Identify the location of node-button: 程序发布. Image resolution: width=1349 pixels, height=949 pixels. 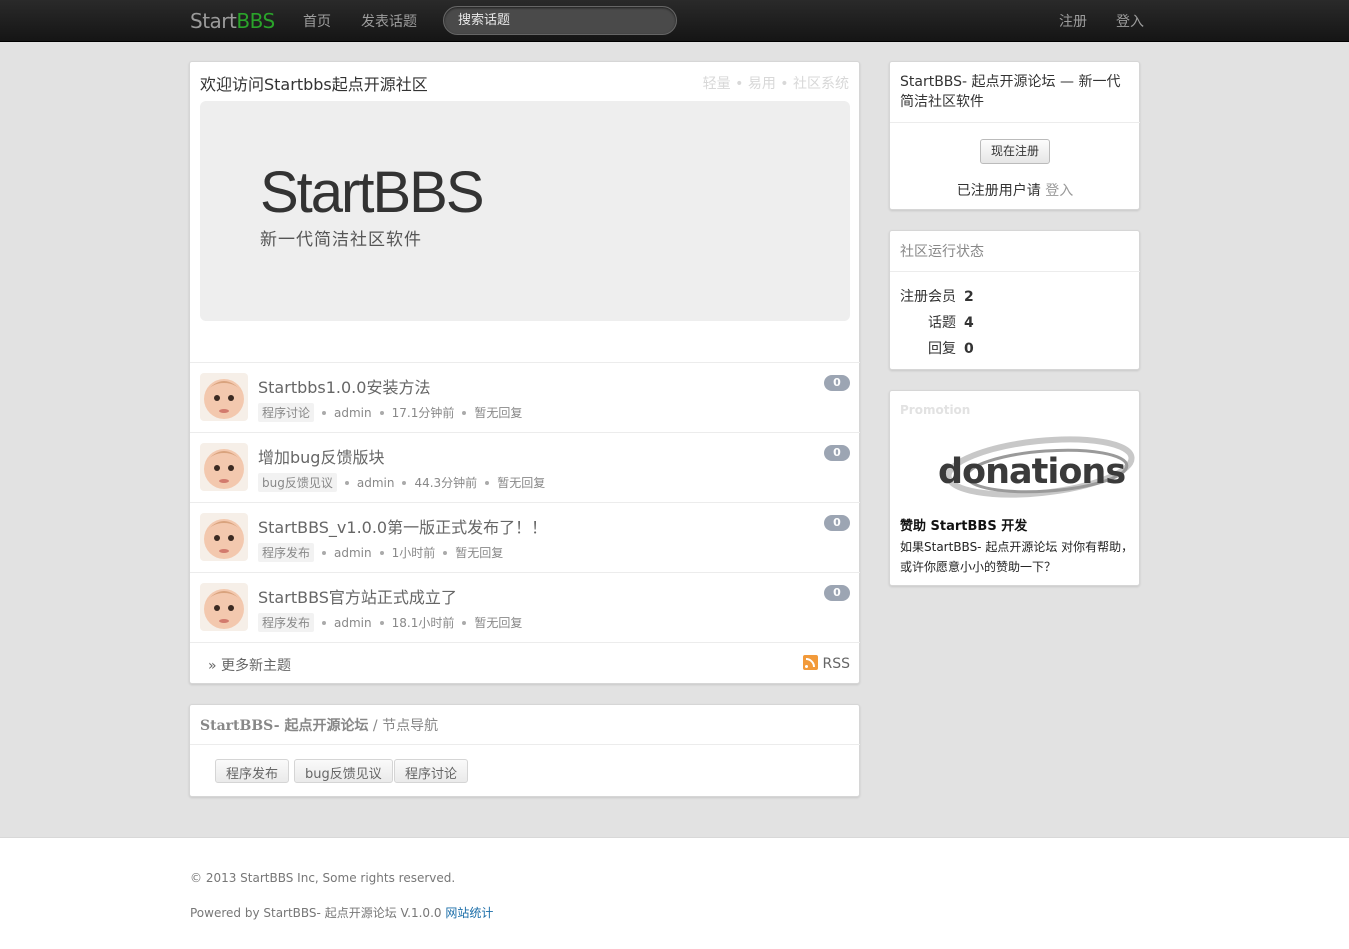
(252, 771).